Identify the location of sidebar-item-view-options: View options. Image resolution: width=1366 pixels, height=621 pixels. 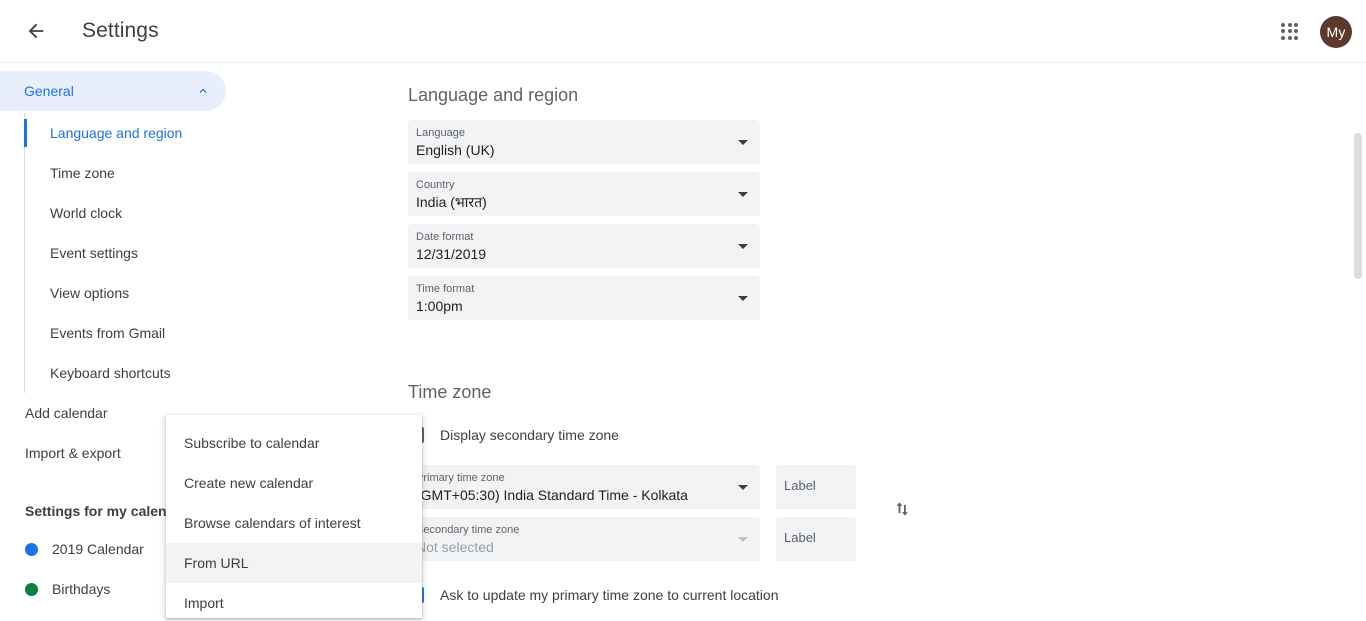
(137, 293).